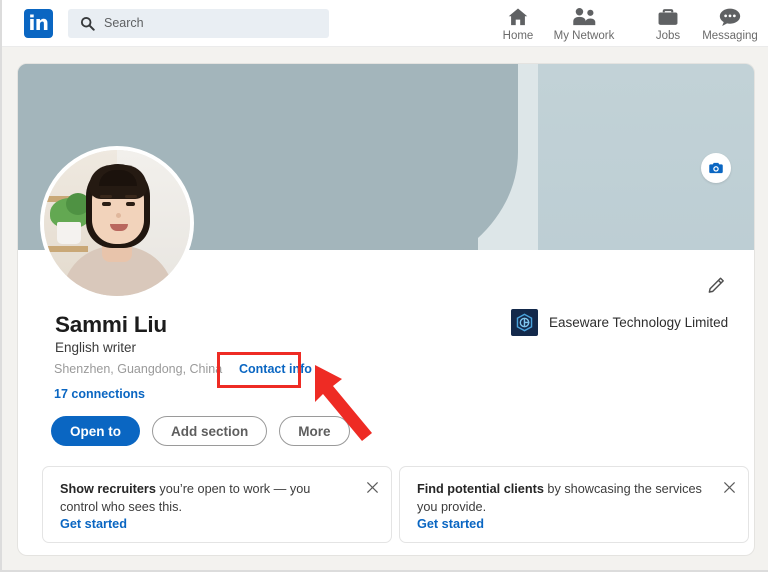  I want to click on top-navigation-bar: in Search Home My Network Jobs Messaging, so click(385, 23).